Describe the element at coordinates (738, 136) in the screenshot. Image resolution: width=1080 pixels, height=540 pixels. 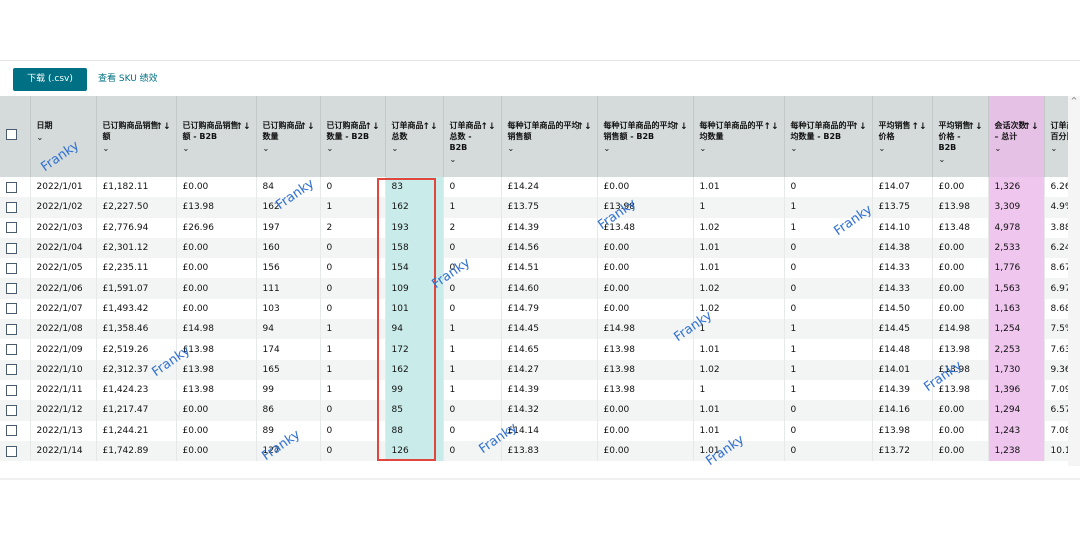
I see `column-header: 每种订单商品的平均数量 ↑↓ ⌄` at that location.